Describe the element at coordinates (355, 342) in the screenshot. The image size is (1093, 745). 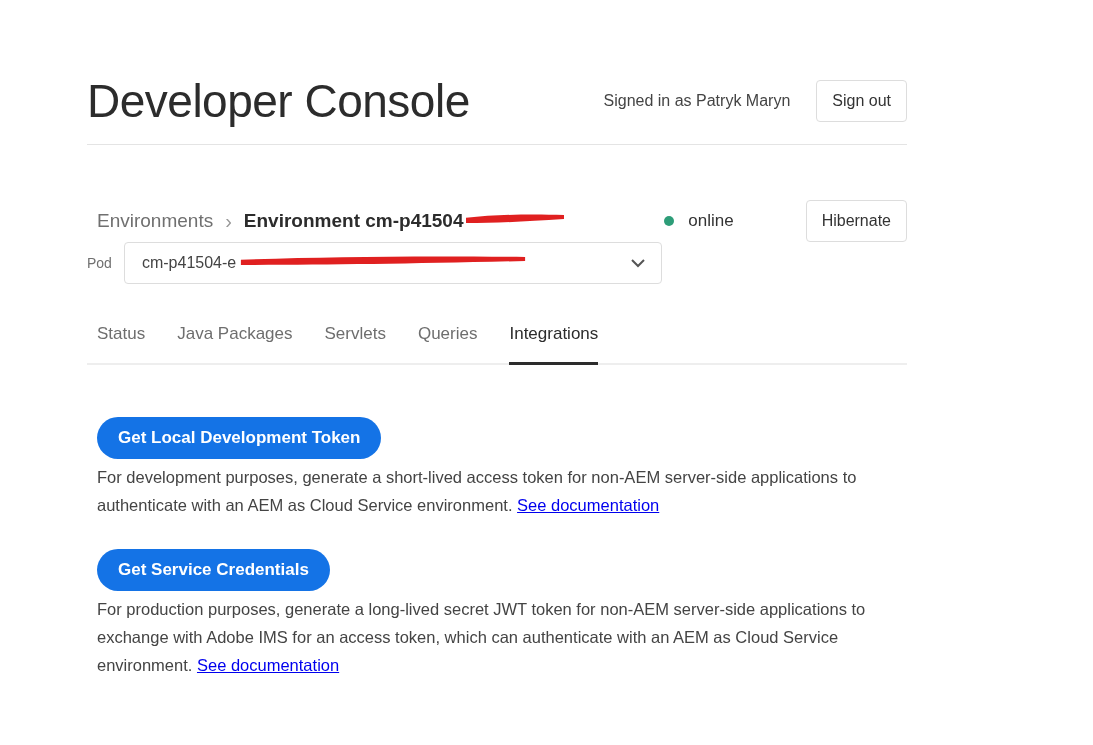
I see `tab: Servlets` at that location.